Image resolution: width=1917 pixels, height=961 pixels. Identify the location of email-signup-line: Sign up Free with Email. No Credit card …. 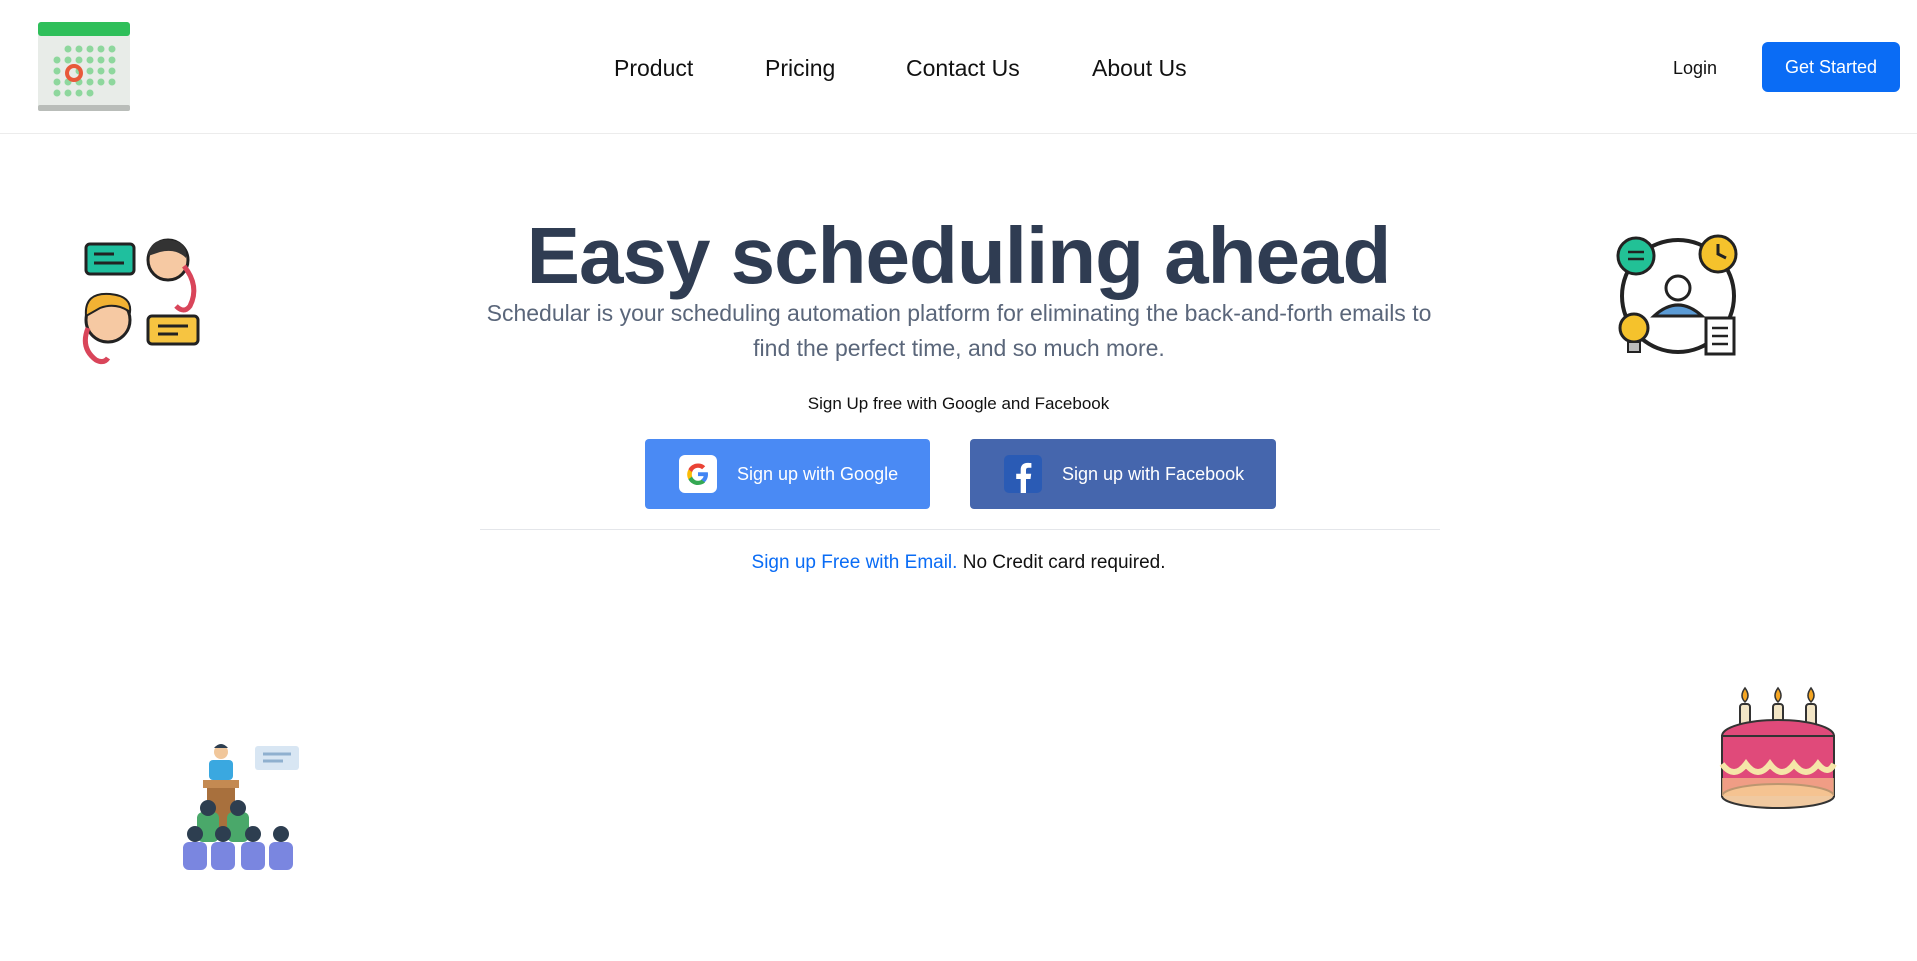
(958, 563).